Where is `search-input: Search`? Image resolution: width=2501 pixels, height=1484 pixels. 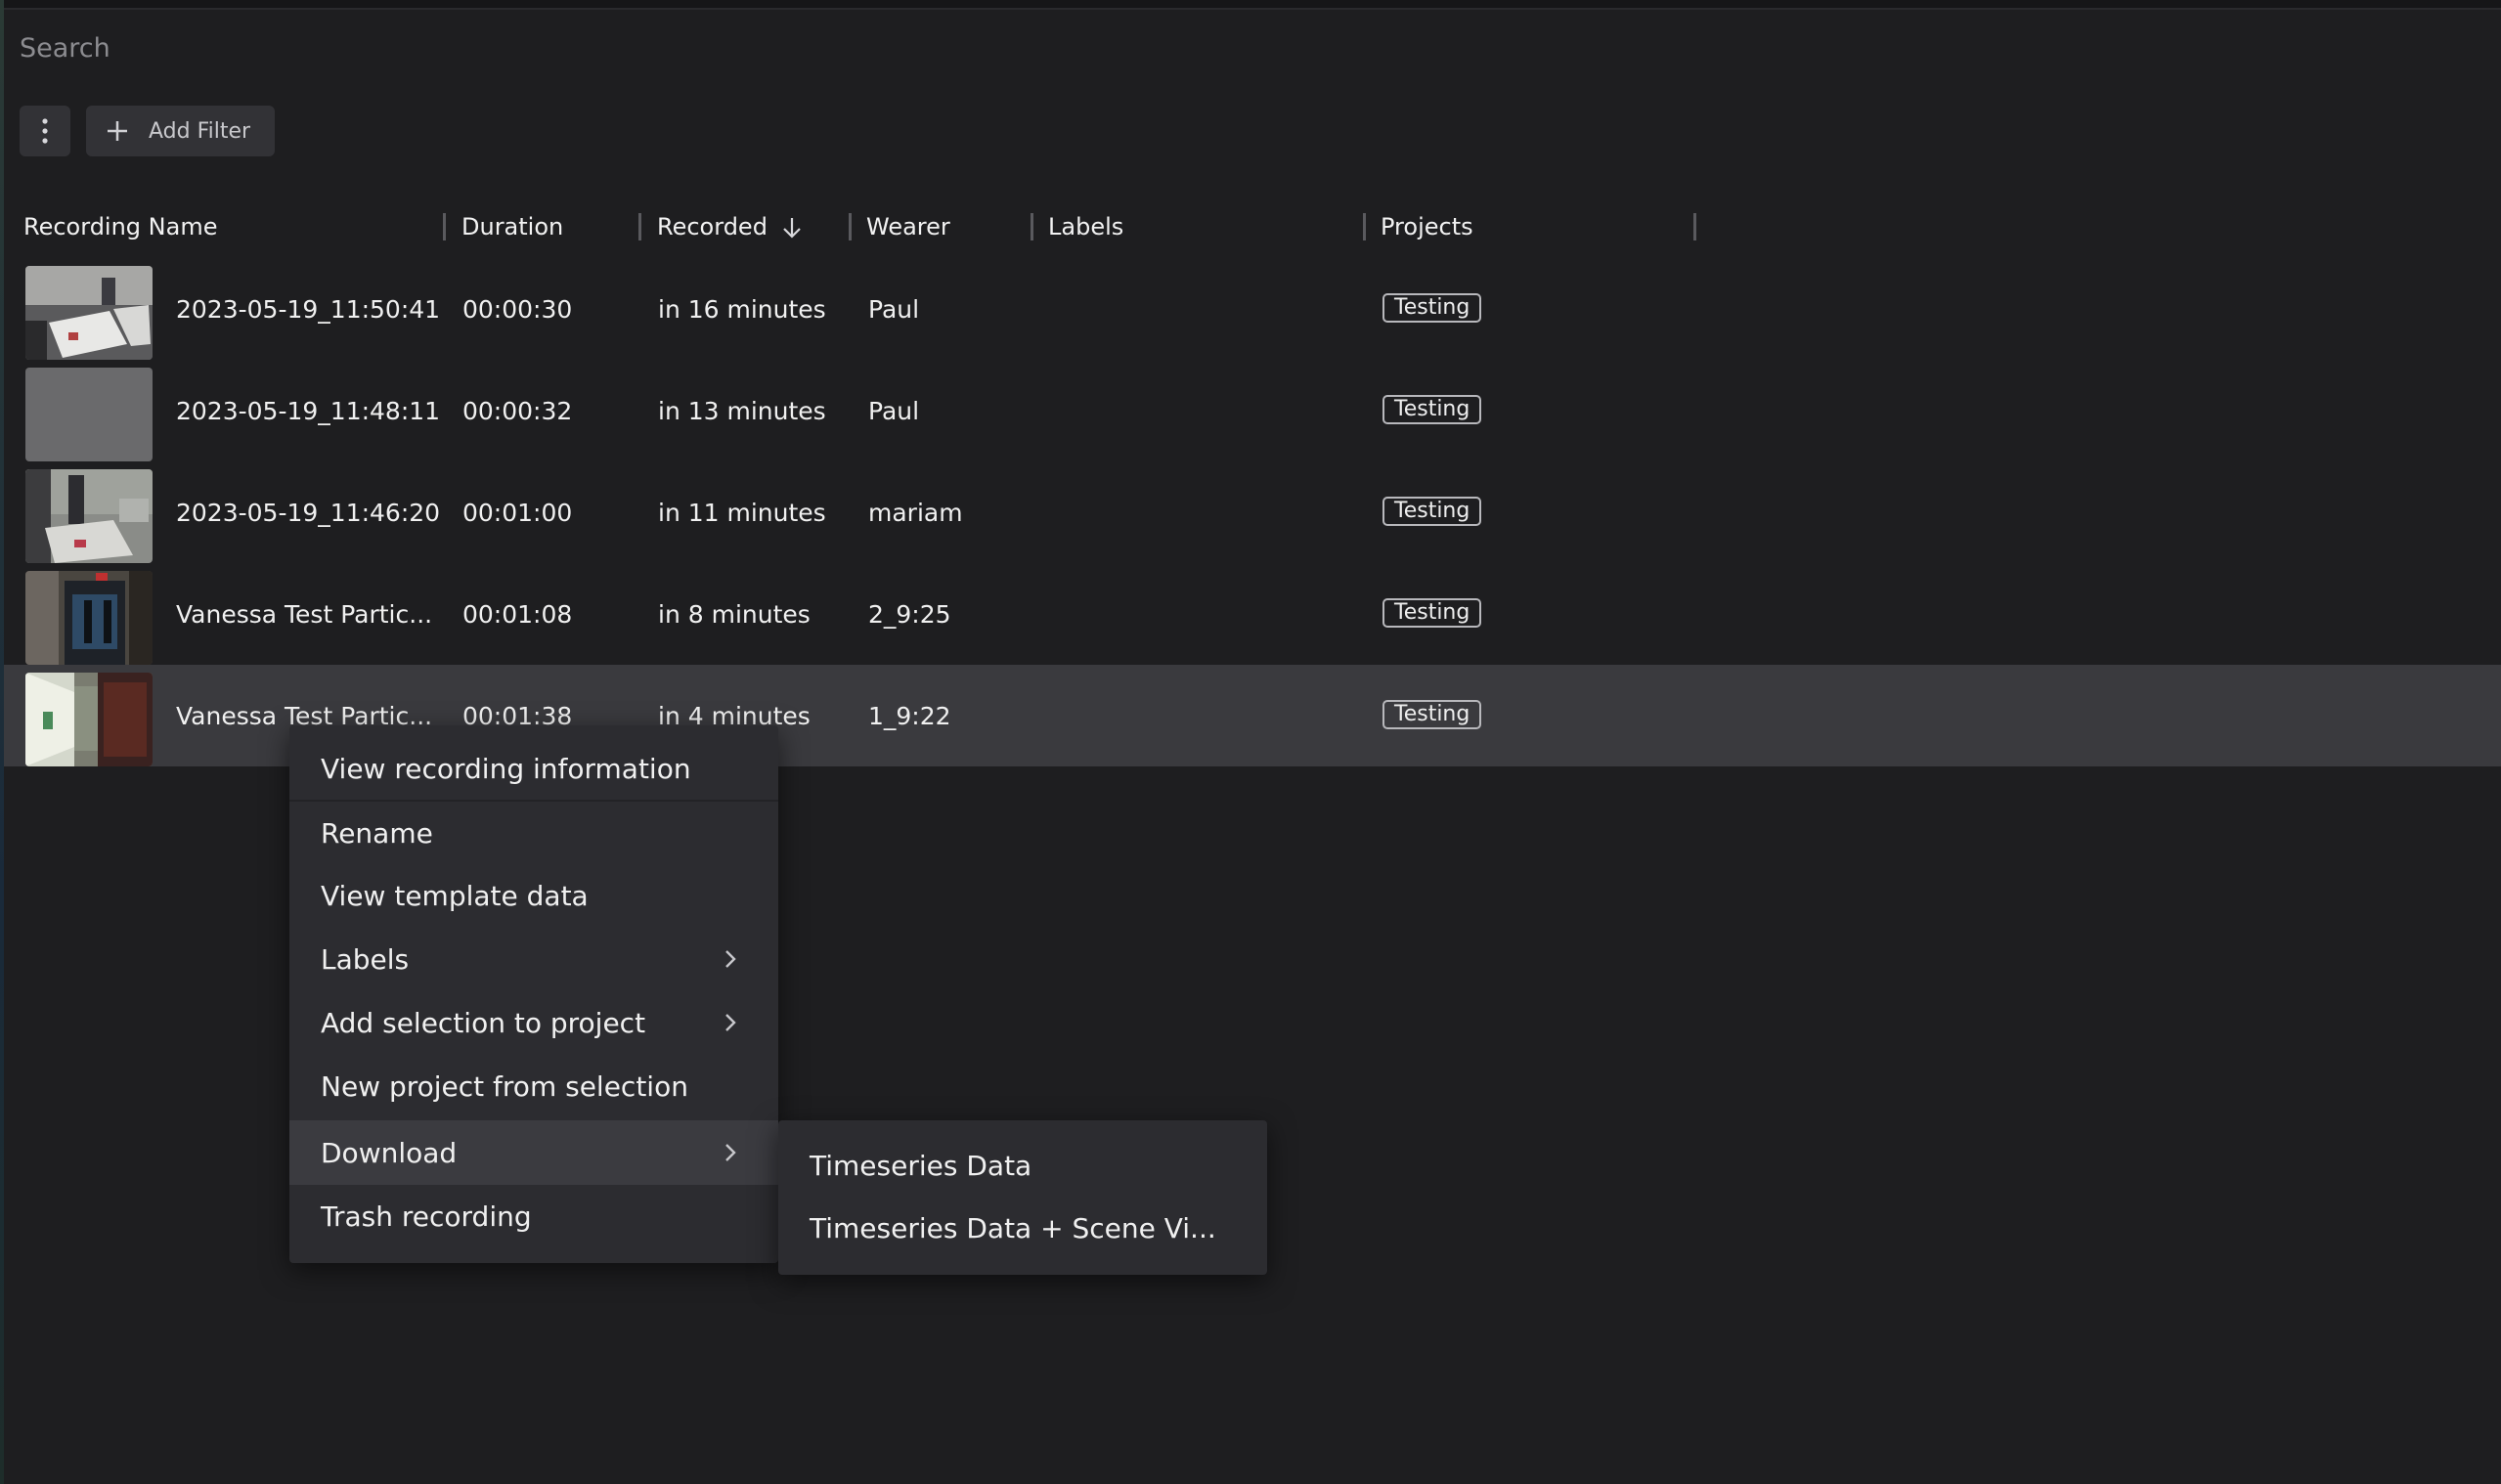 search-input: Search is located at coordinates (65, 48).